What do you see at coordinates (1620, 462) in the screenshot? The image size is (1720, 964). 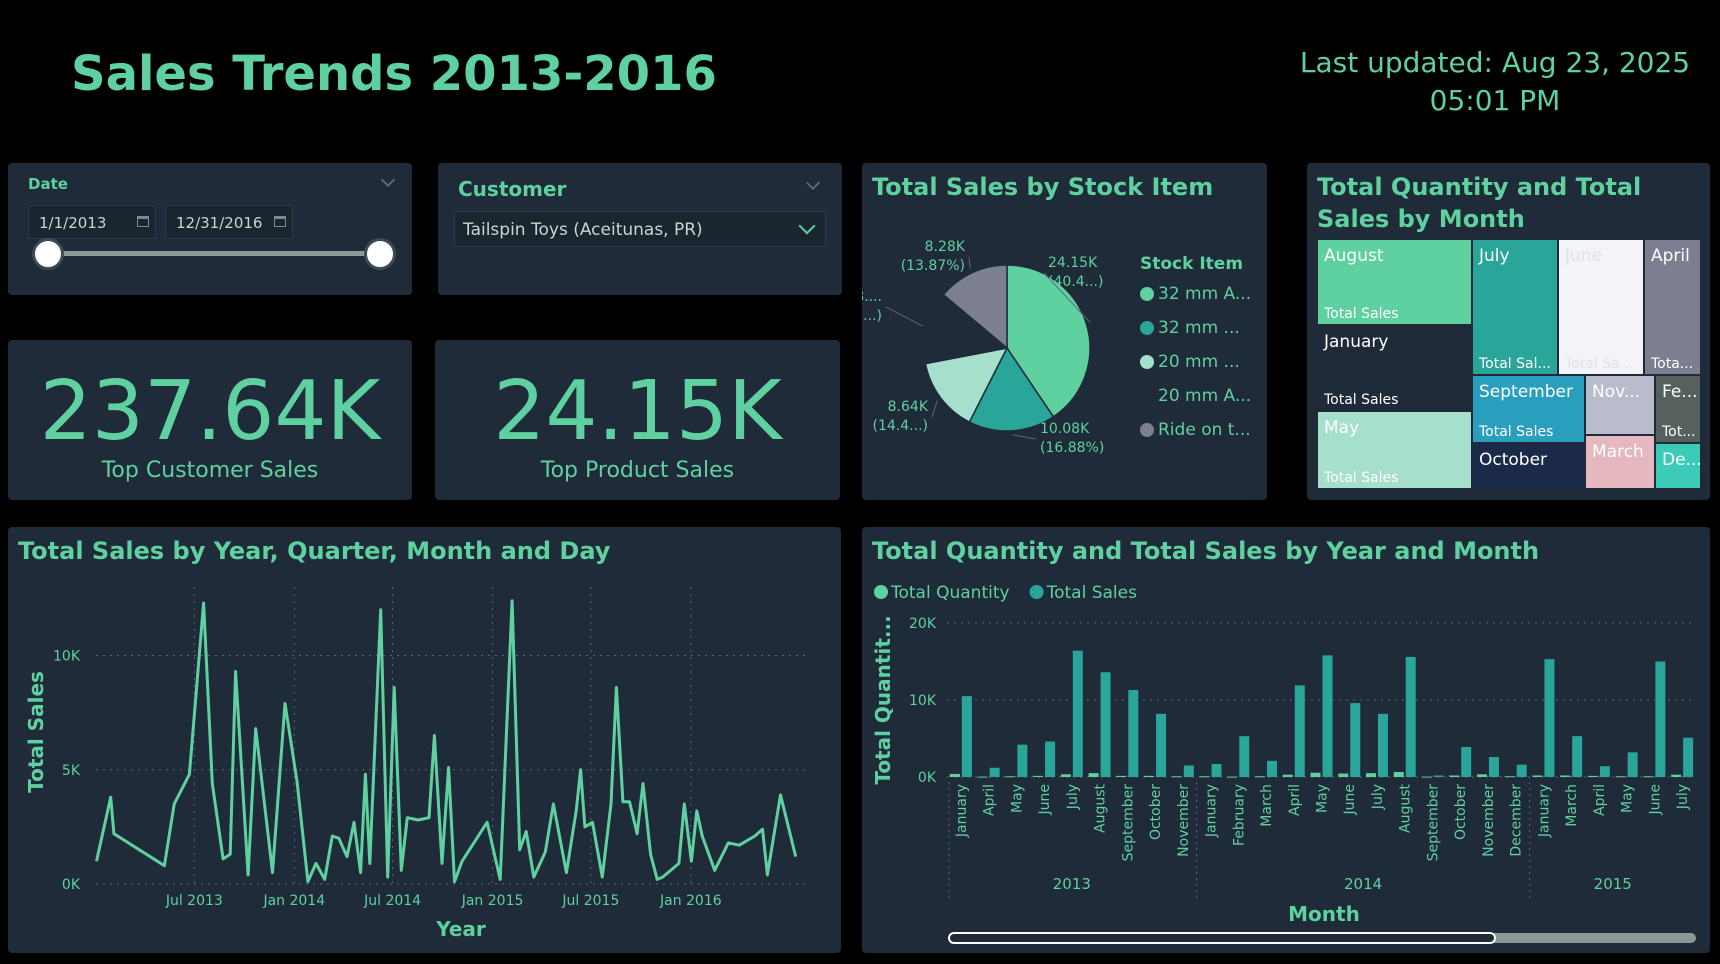 I see `treemap-cell: March` at bounding box center [1620, 462].